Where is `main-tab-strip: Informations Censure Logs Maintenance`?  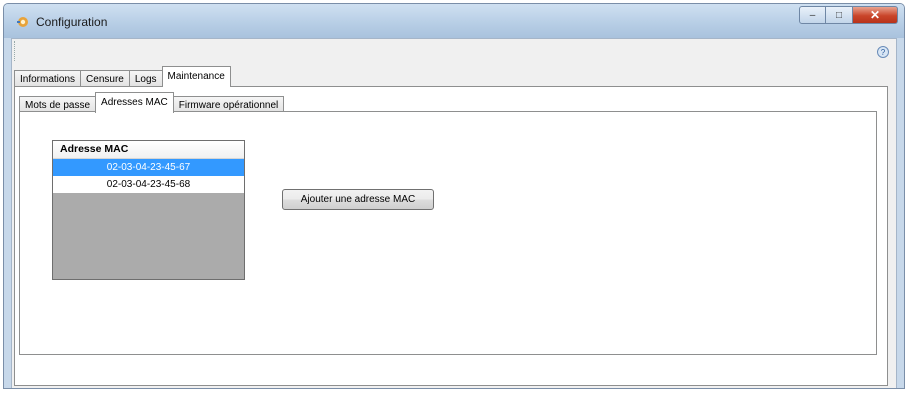 main-tab-strip: Informations Censure Logs Maintenance is located at coordinates (122, 76).